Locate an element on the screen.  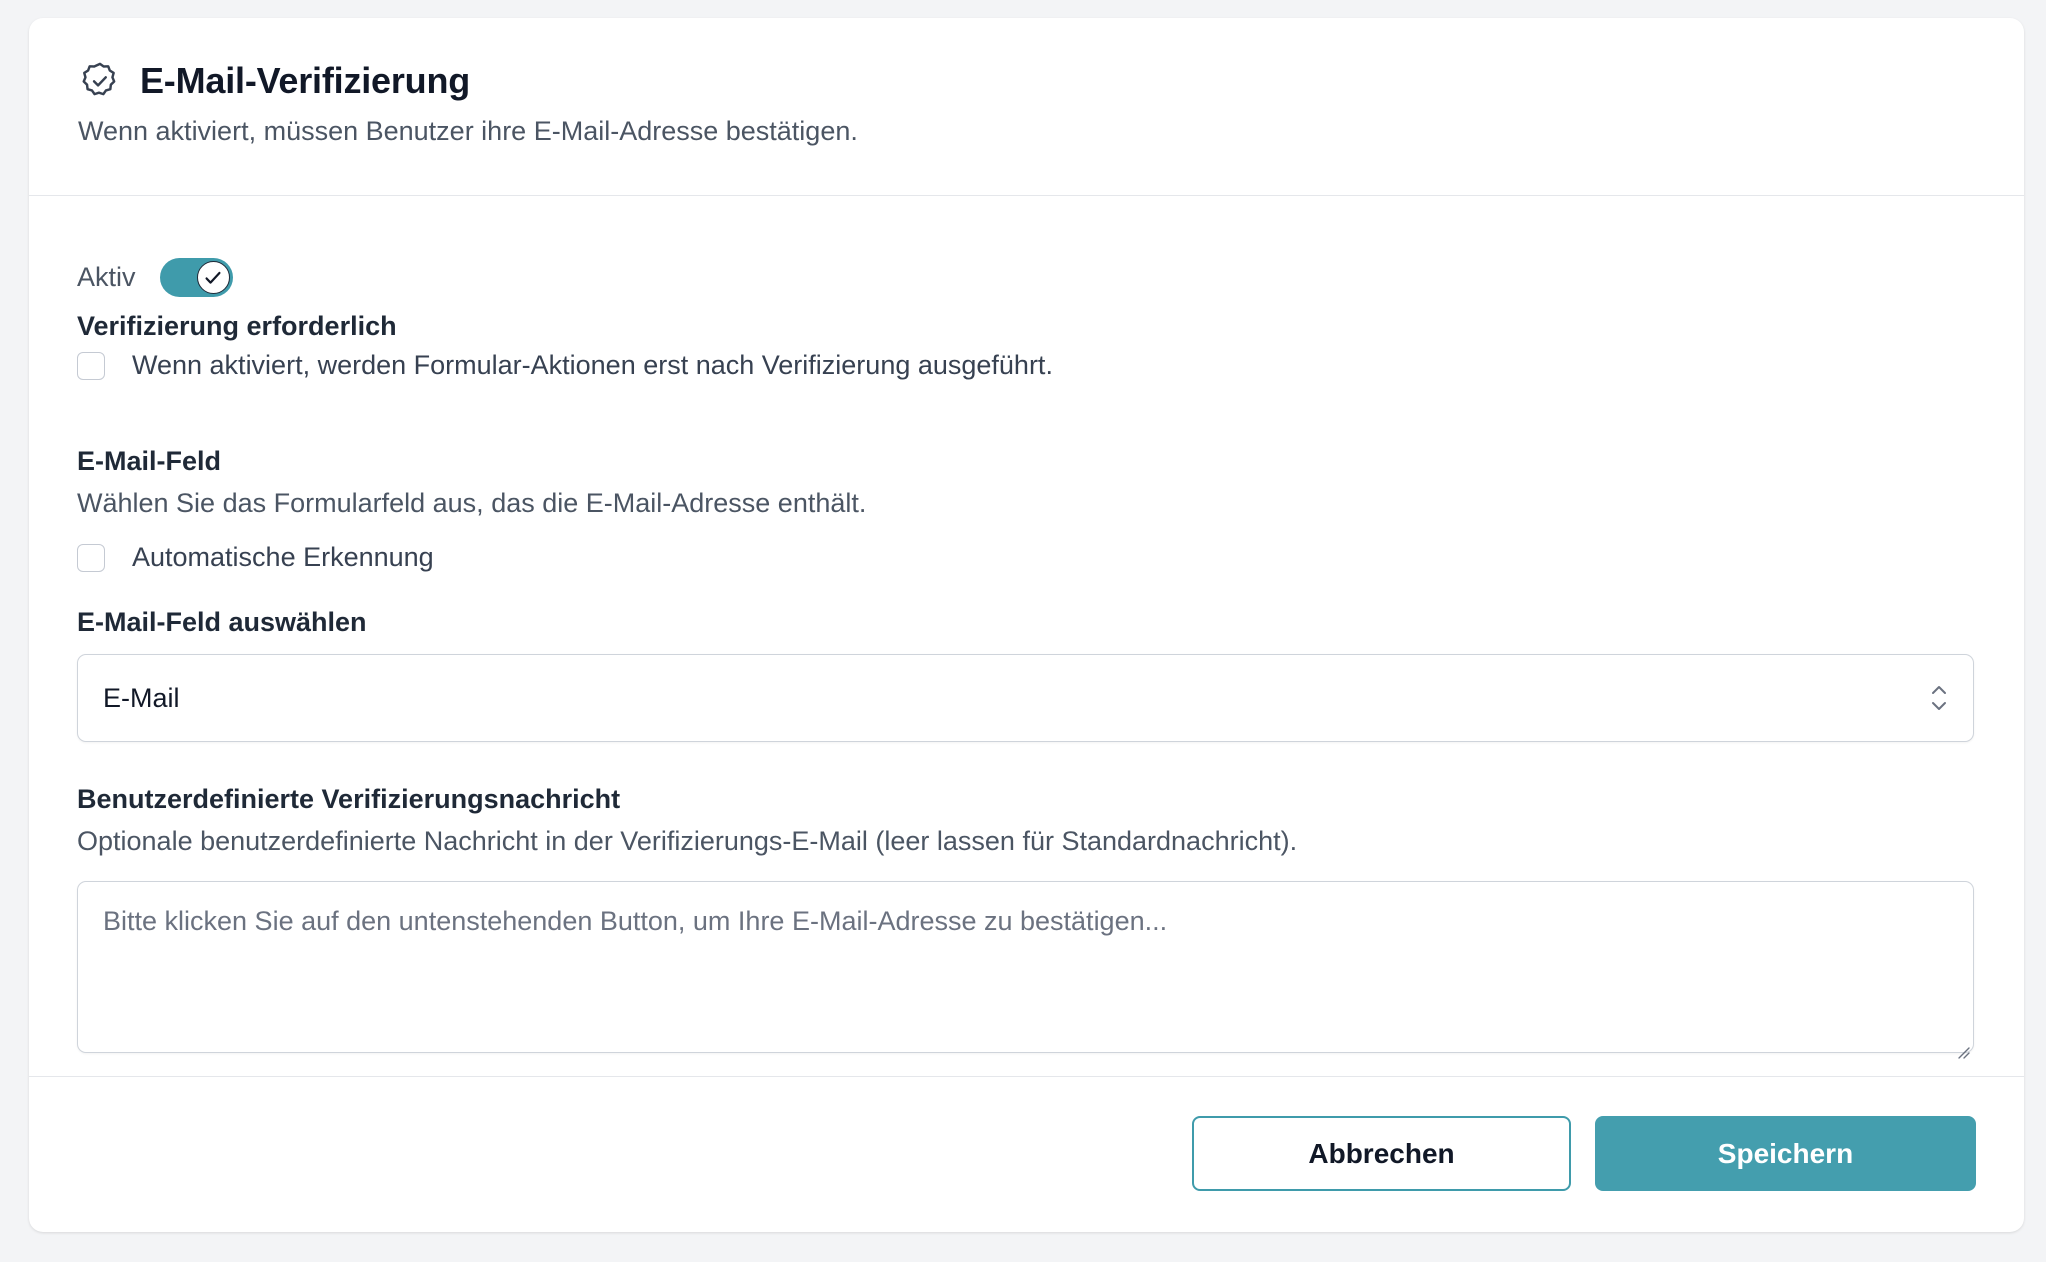
email-field-select: E-Mail is located at coordinates (1025, 698).